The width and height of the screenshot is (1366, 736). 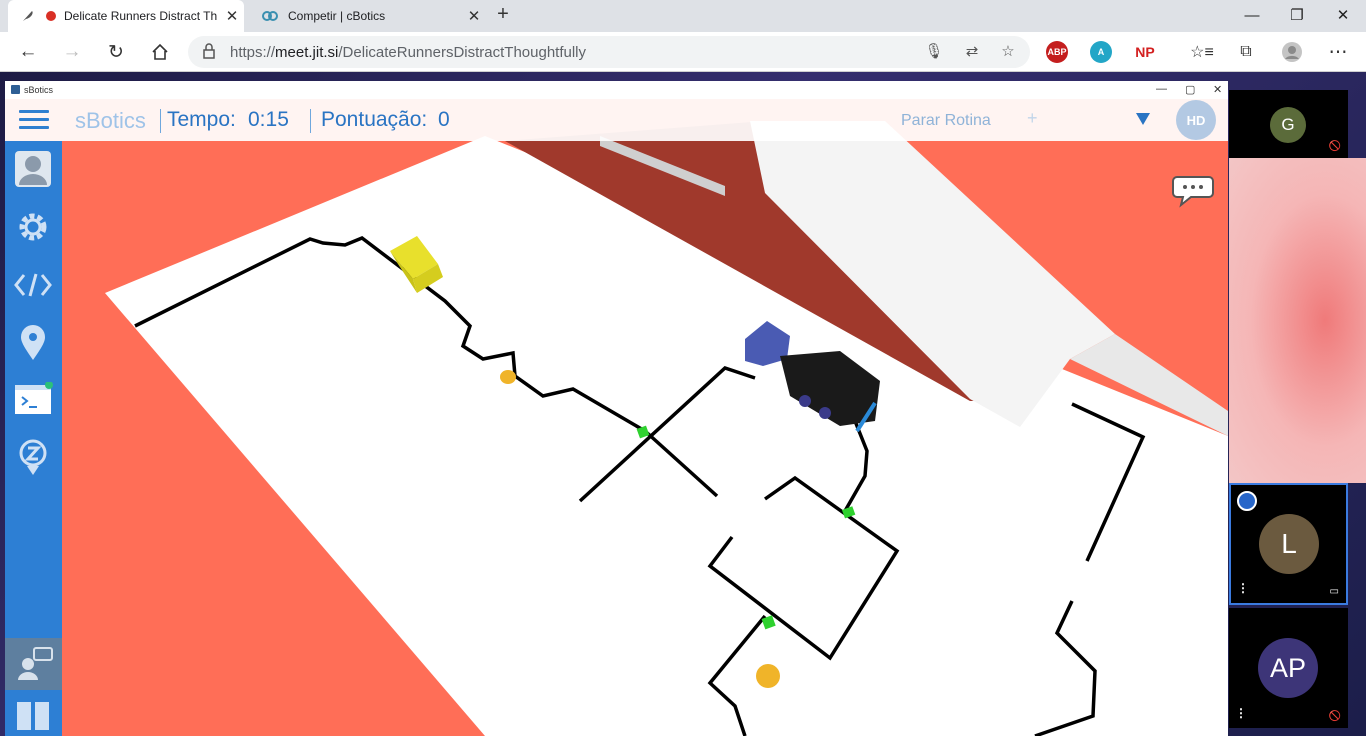 I want to click on translate-extension-icon: A, so click(x=1101, y=52).